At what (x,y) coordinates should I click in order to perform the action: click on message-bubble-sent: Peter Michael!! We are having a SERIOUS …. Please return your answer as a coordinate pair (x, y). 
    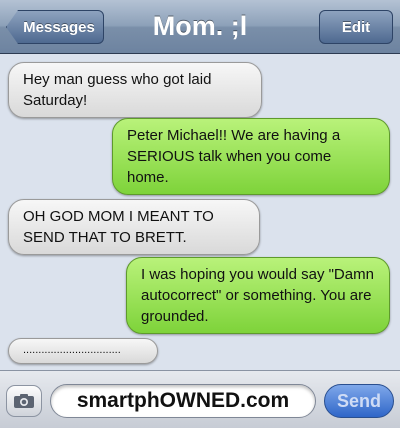
    Looking at the image, I should click on (251, 156).